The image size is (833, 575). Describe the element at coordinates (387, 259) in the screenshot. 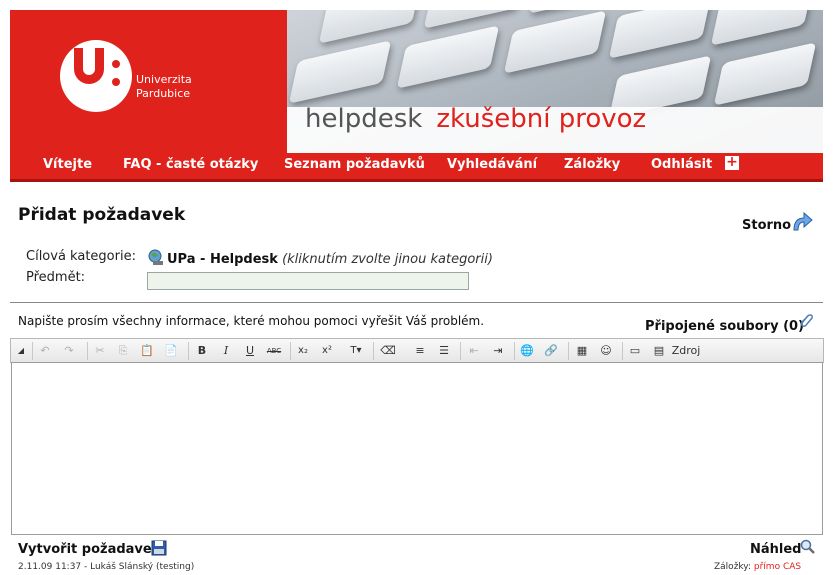

I see `category-hint: (kliknutím zvolte jinou kategorii)` at that location.